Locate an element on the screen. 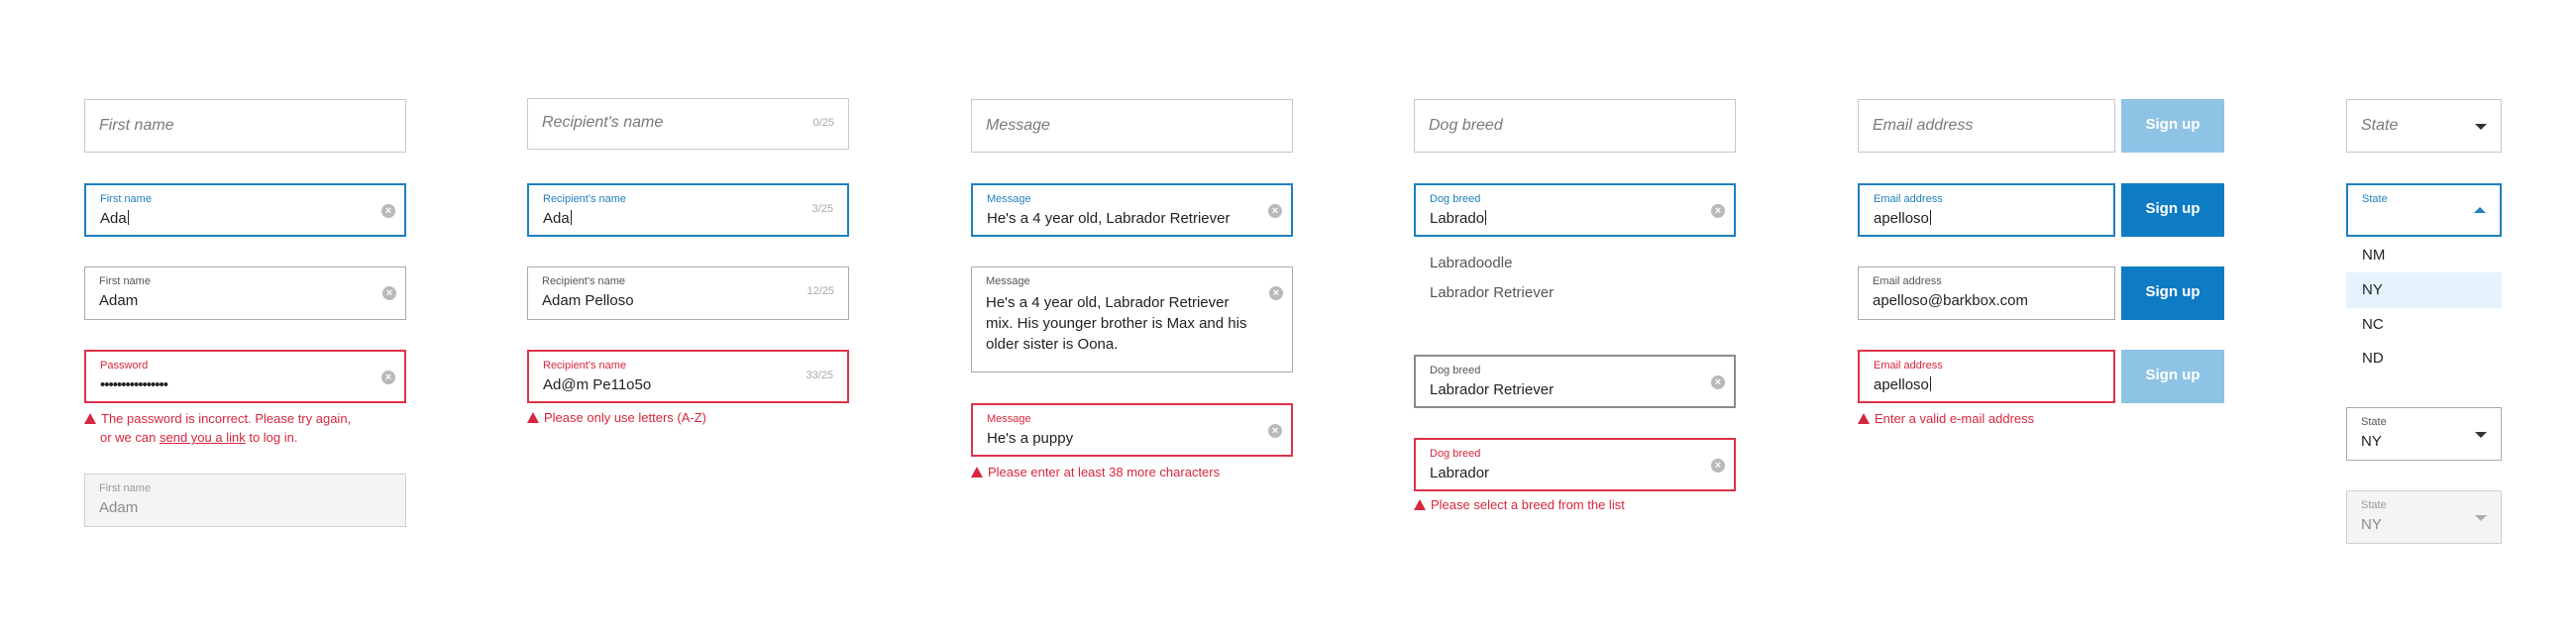  recipient-value: Ad@m Pe11o5o is located at coordinates (597, 384).